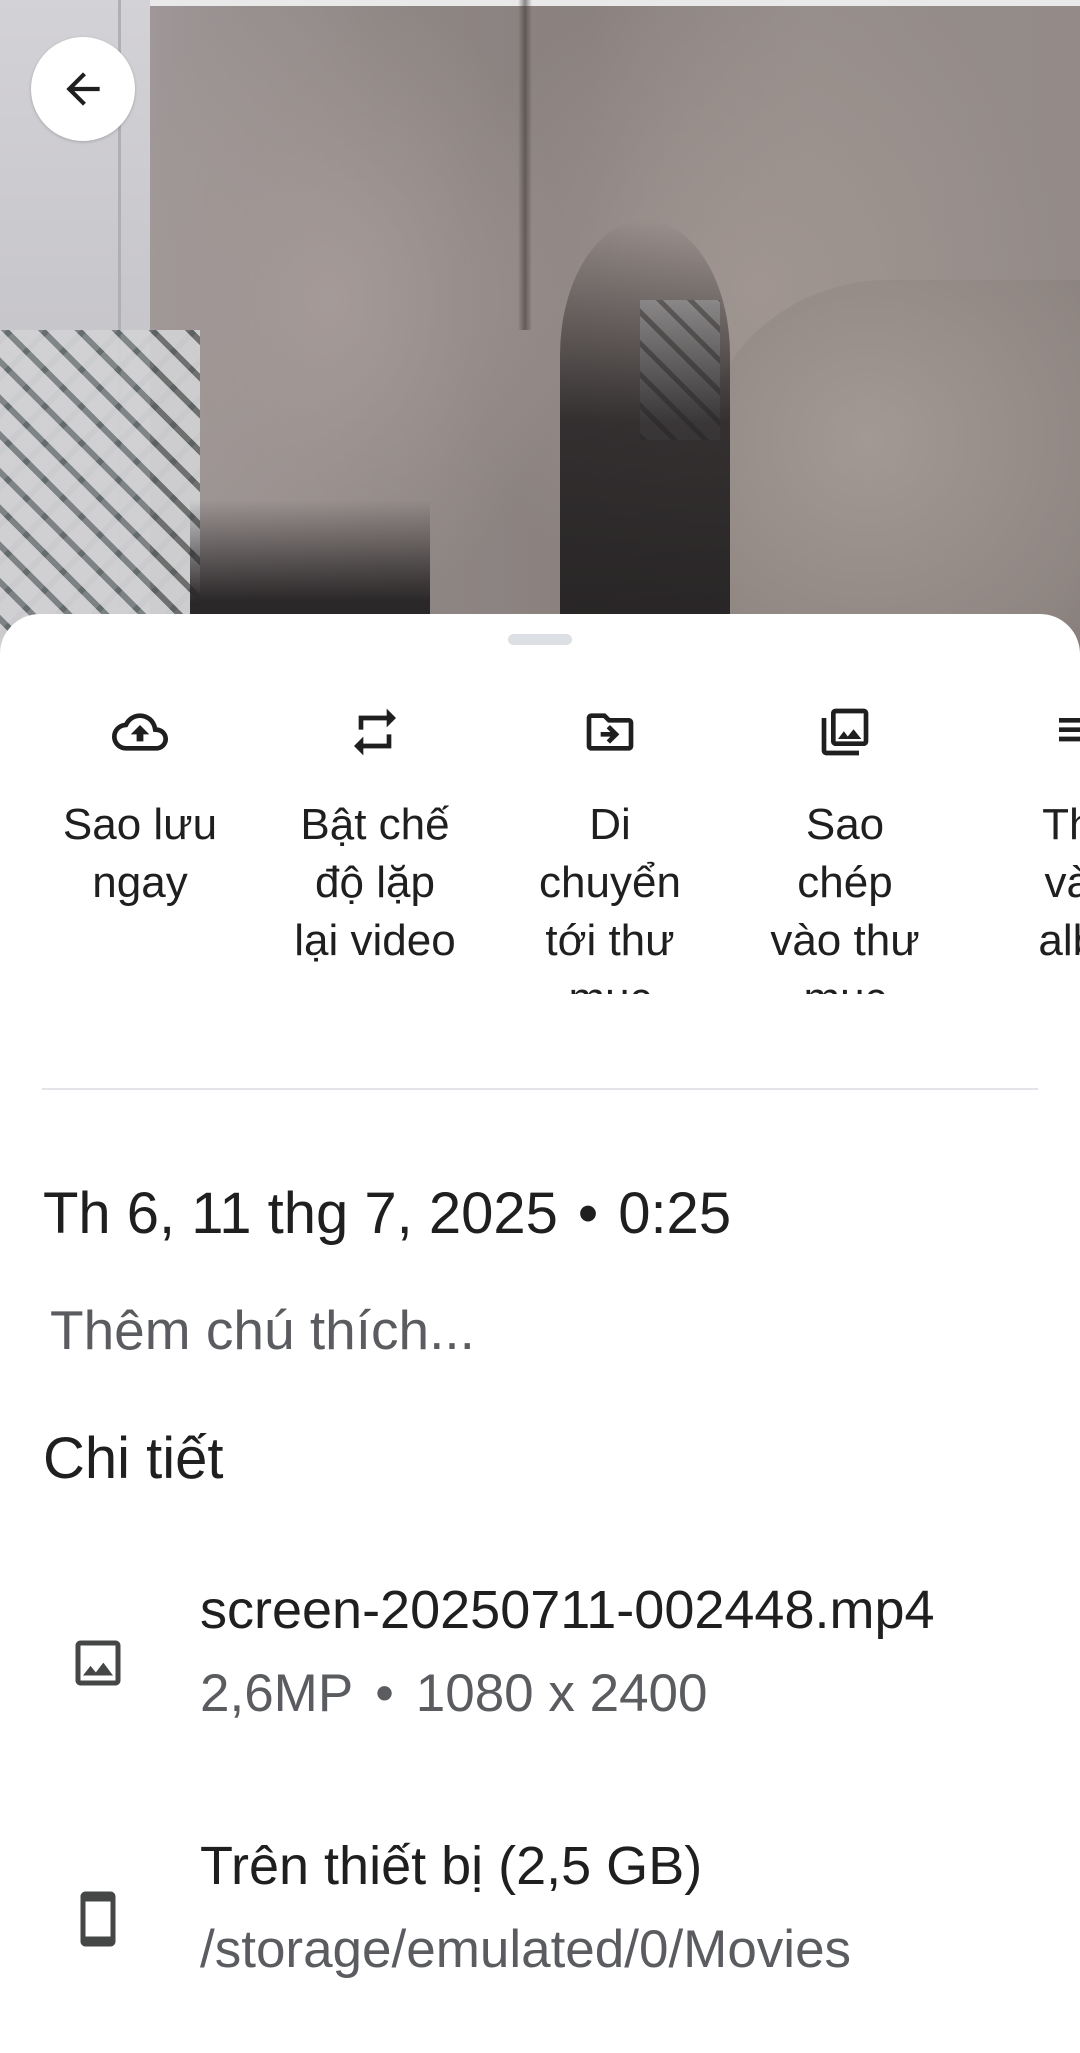 The image size is (1080, 2053). What do you see at coordinates (98, 1663) in the screenshot?
I see `image-icon` at bounding box center [98, 1663].